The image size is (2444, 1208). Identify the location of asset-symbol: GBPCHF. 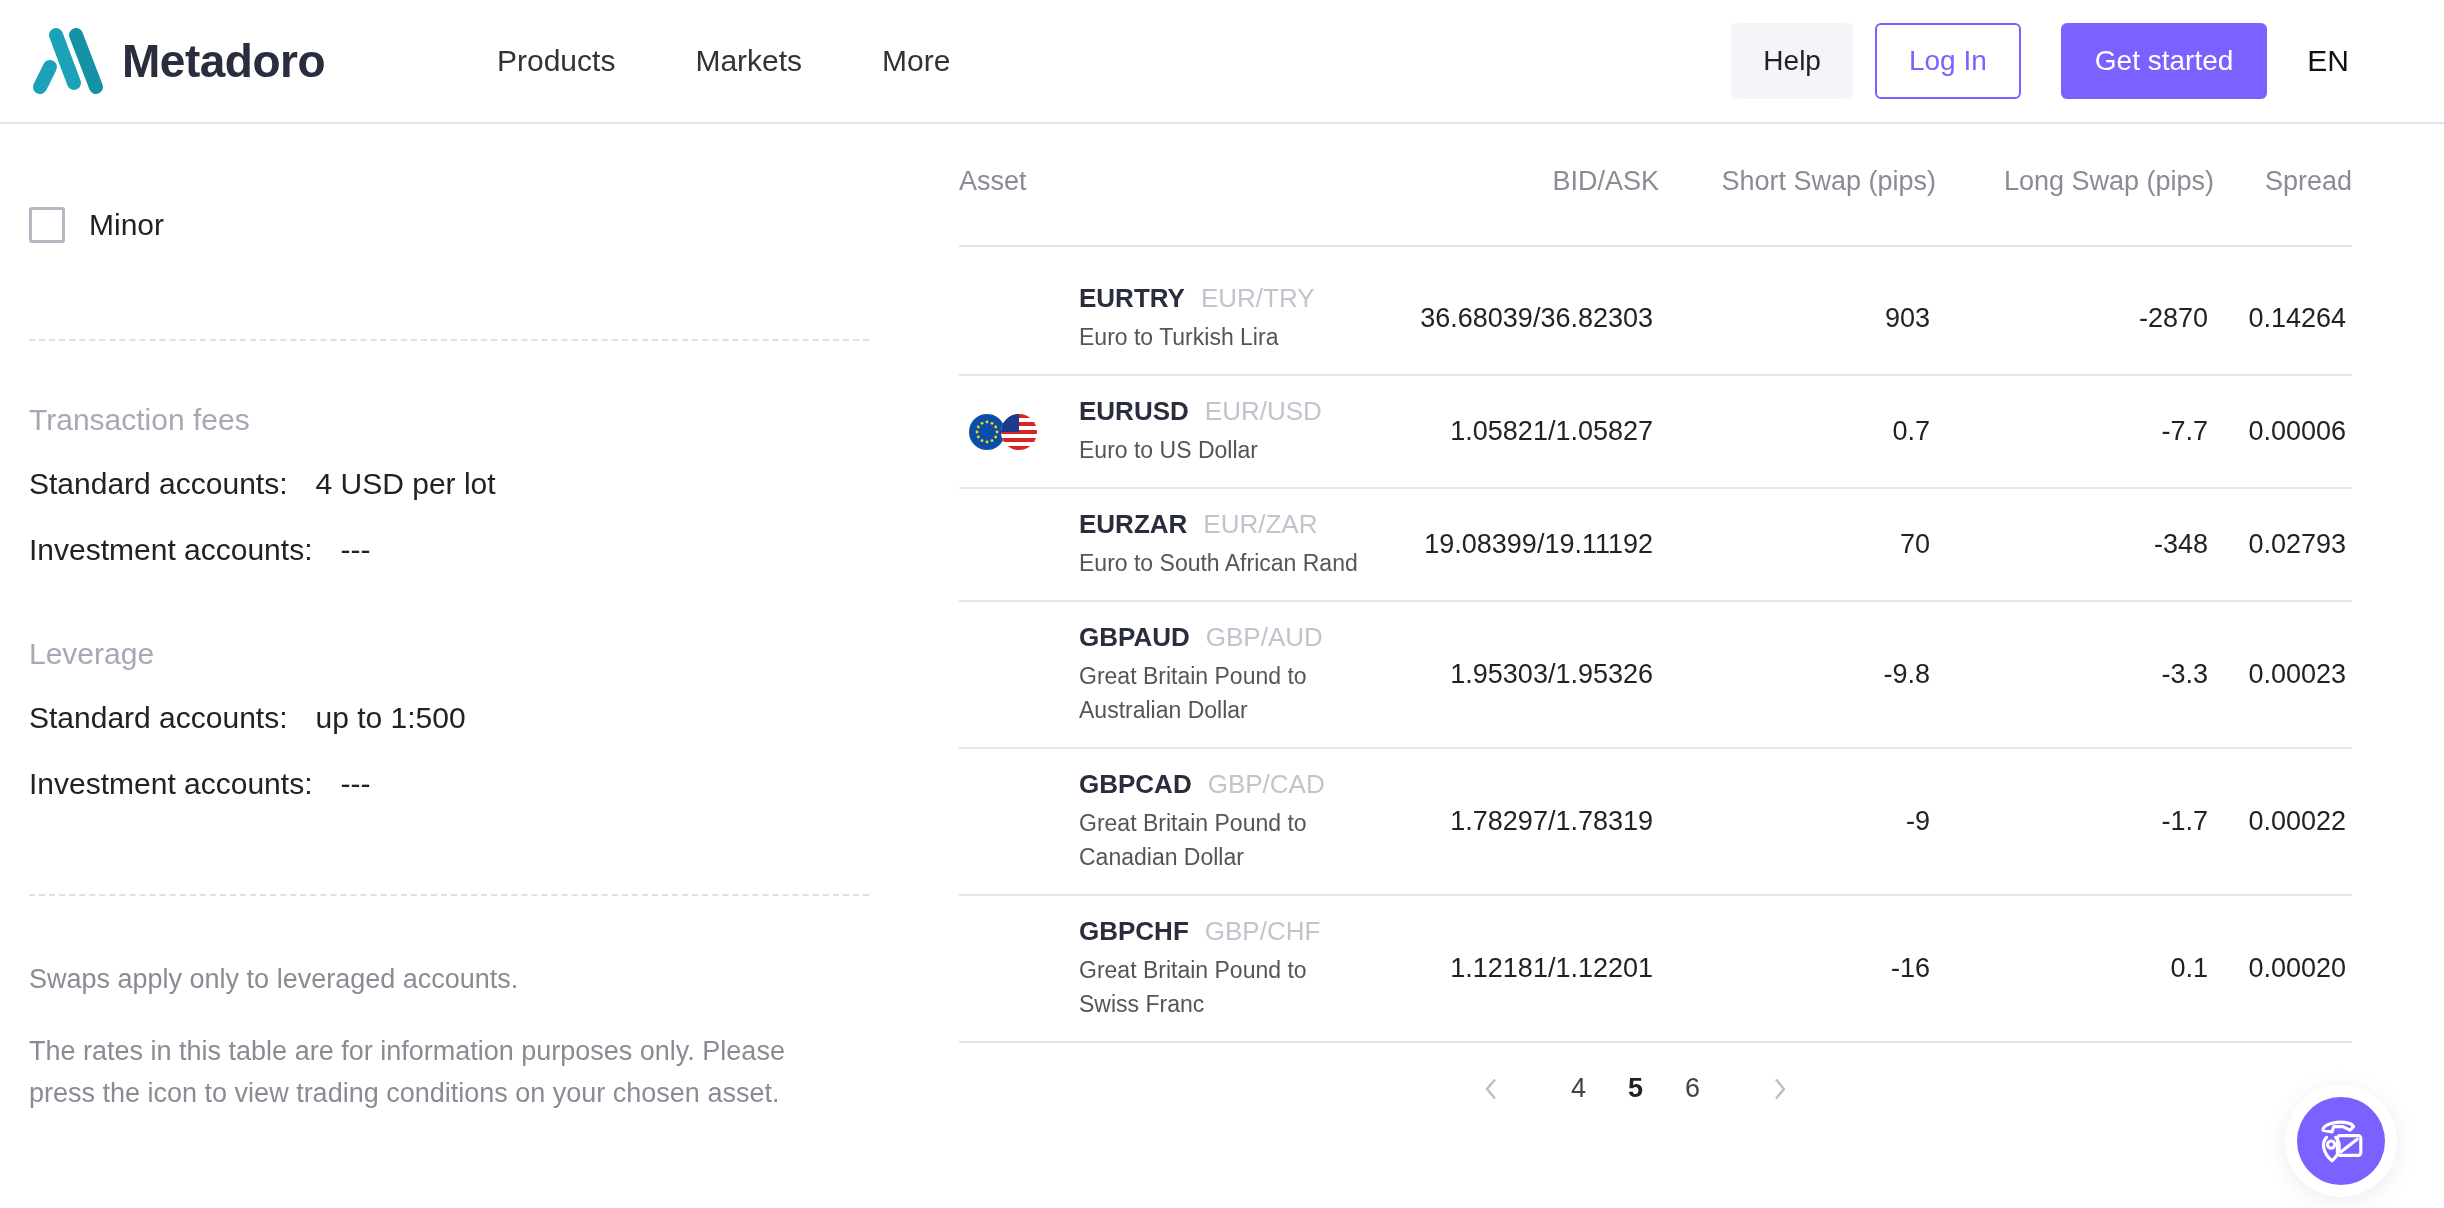
(1134, 931).